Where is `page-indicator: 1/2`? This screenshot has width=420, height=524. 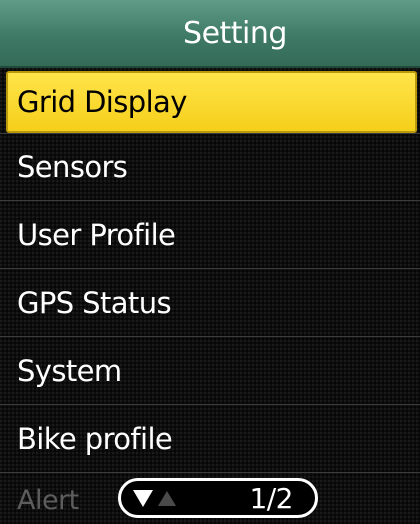 page-indicator: 1/2 is located at coordinates (271, 498).